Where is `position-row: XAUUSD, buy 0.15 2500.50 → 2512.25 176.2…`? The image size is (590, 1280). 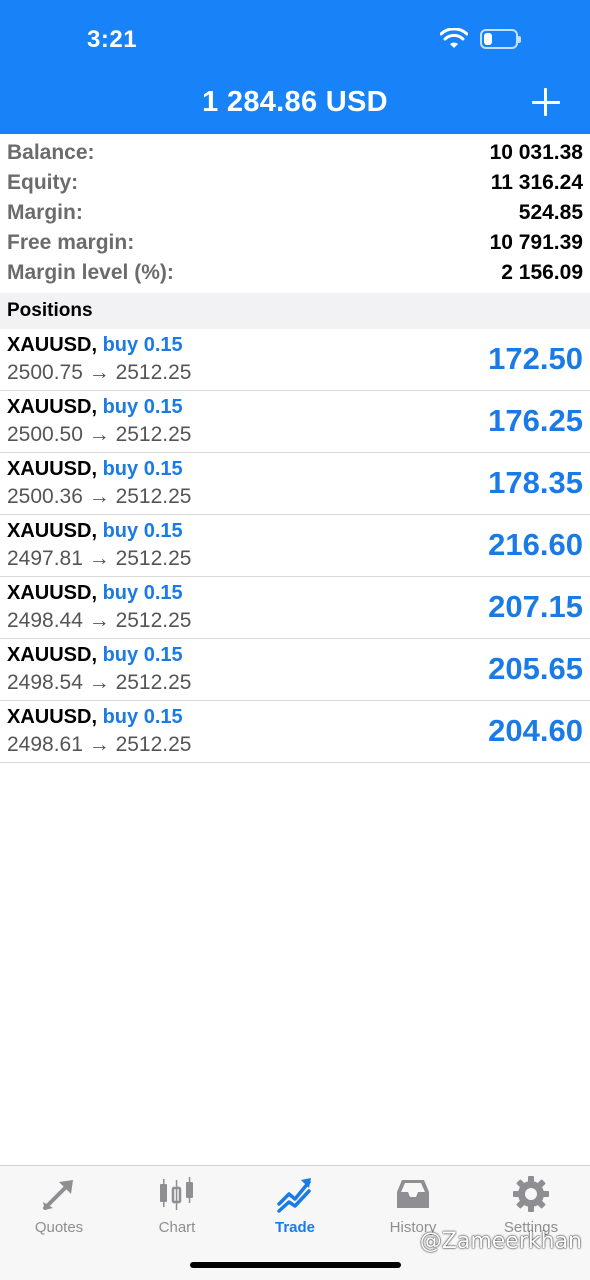
position-row: XAUUSD, buy 0.15 2500.50 → 2512.25 176.2… is located at coordinates (295, 422).